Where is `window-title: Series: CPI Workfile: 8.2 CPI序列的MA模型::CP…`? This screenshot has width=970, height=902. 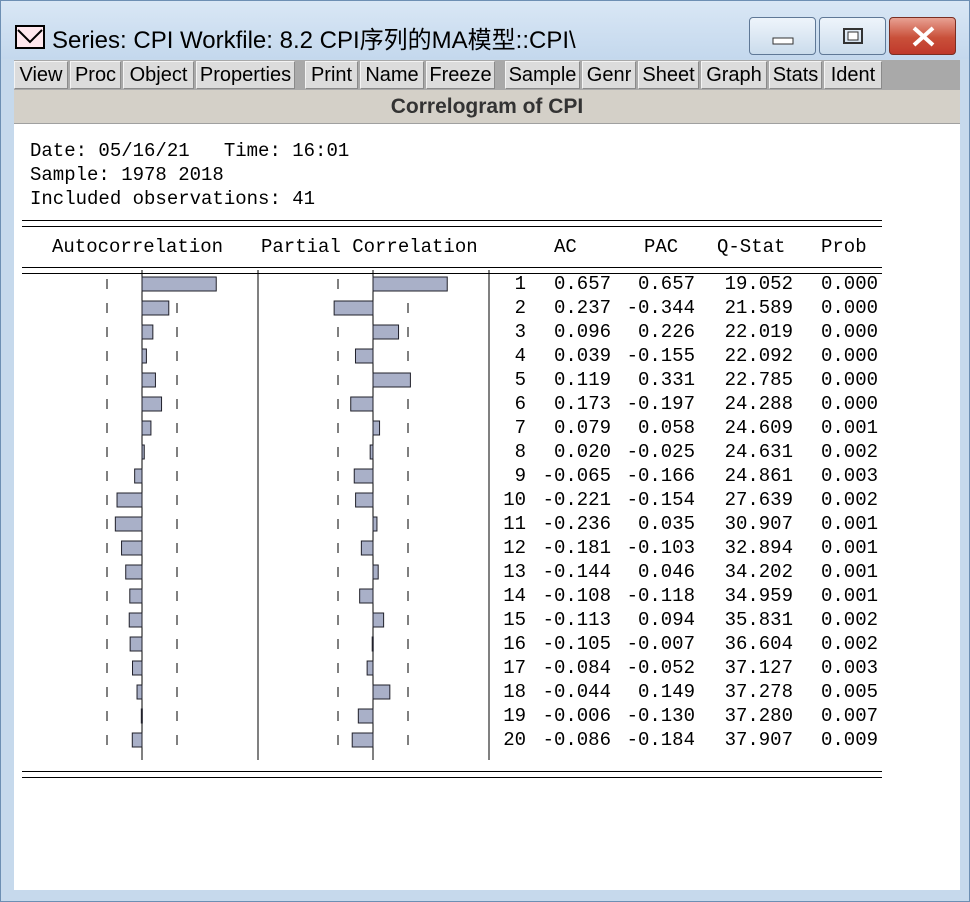 window-title: Series: CPI Workfile: 8.2 CPI序列的MA模型::CP… is located at coordinates (314, 40).